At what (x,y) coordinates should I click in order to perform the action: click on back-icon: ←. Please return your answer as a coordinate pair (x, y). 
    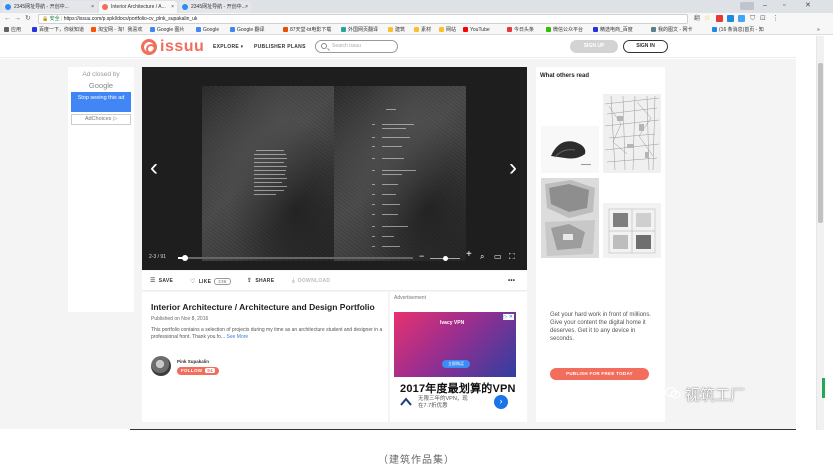
    Looking at the image, I should click on (7, 19).